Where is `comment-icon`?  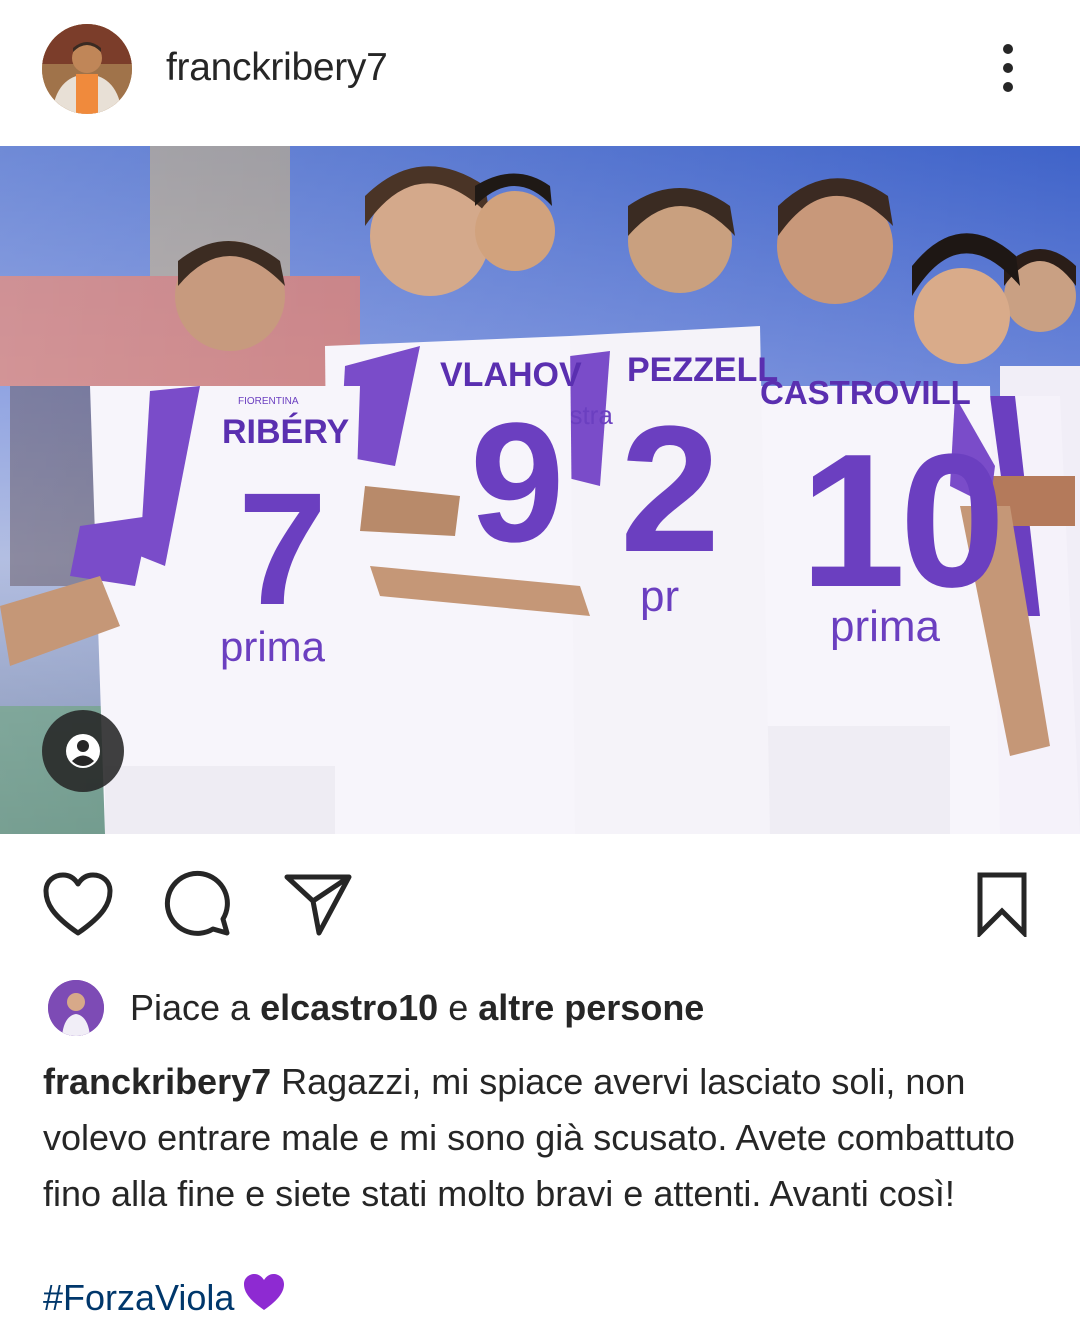 comment-icon is located at coordinates (198, 904).